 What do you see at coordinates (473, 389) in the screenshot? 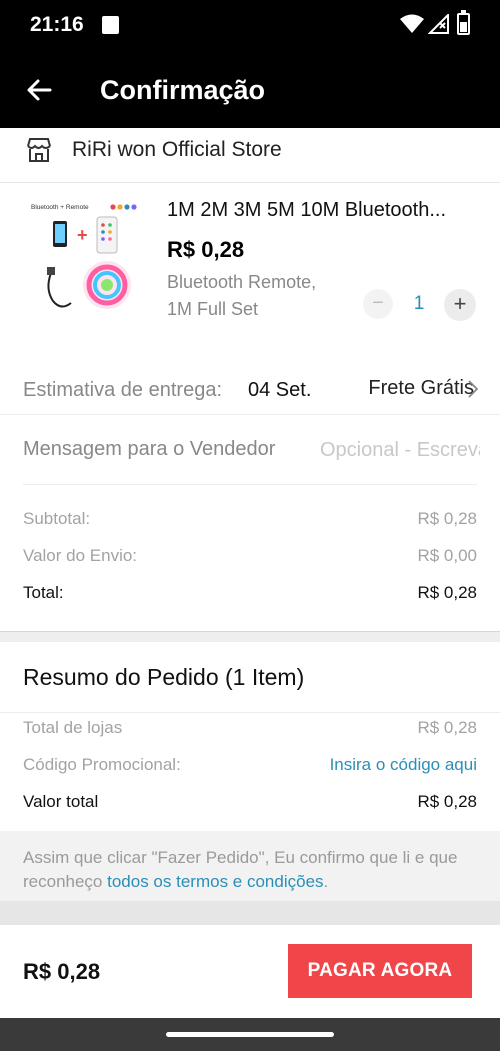
I see `chevron-right-icon` at bounding box center [473, 389].